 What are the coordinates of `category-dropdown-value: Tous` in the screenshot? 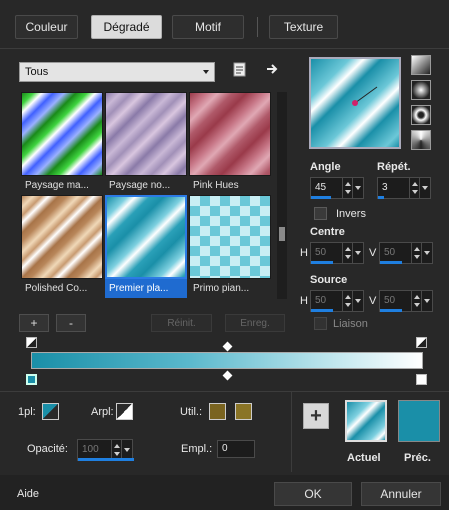 It's located at (37, 72).